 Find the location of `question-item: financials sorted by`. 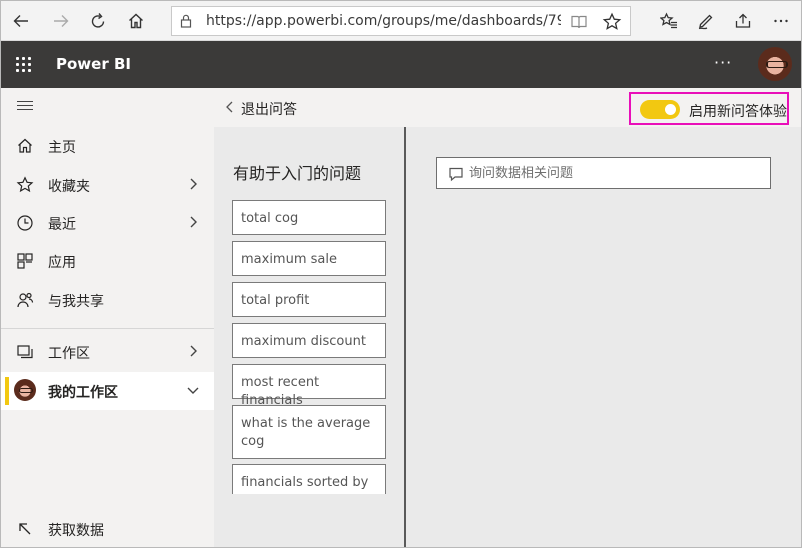

question-item: financials sorted by is located at coordinates (309, 479).